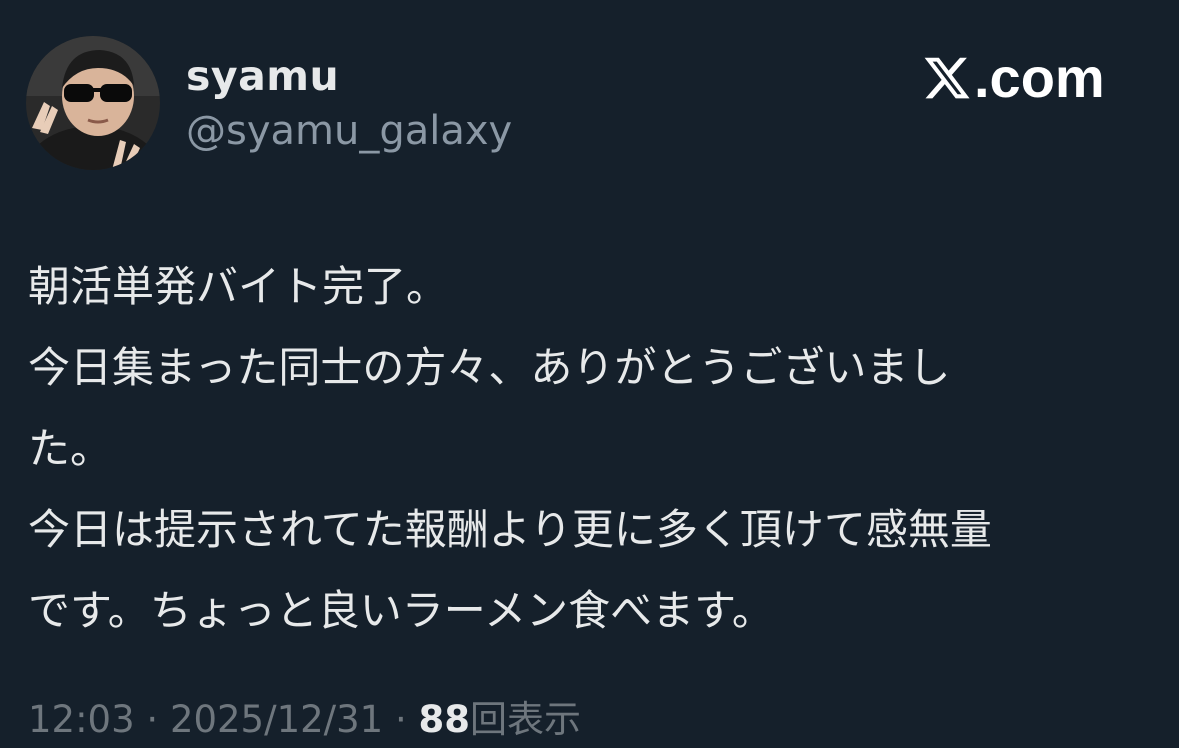 This screenshot has height=748, width=1179. I want to click on tweet-line: 朝活単発バイト完了。, so click(238, 286).